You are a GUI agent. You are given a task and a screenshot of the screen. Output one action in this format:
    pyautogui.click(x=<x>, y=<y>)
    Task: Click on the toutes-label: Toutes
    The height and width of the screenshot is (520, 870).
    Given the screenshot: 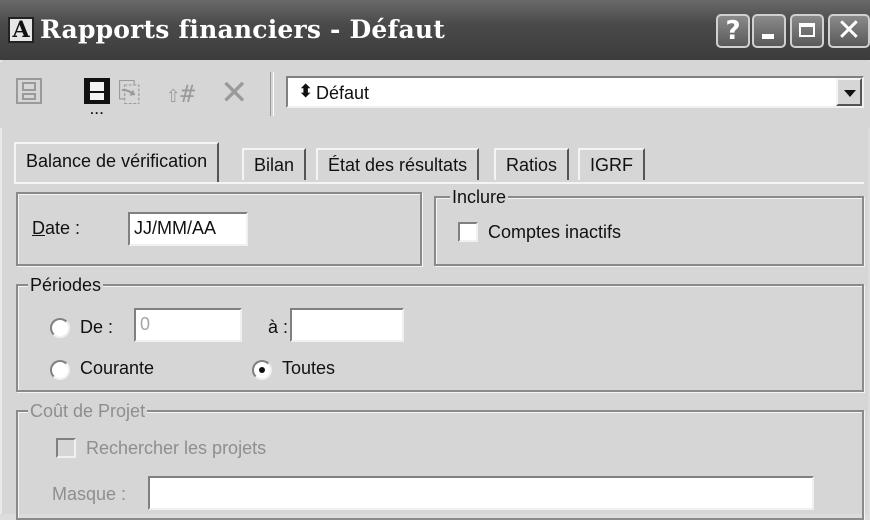 What is the action you would take?
    pyautogui.click(x=309, y=368)
    